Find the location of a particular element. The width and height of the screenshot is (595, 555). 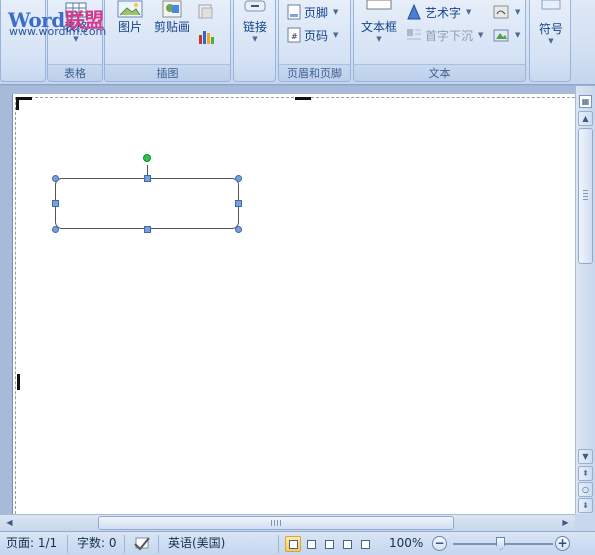

draft-icon is located at coordinates (365, 544).